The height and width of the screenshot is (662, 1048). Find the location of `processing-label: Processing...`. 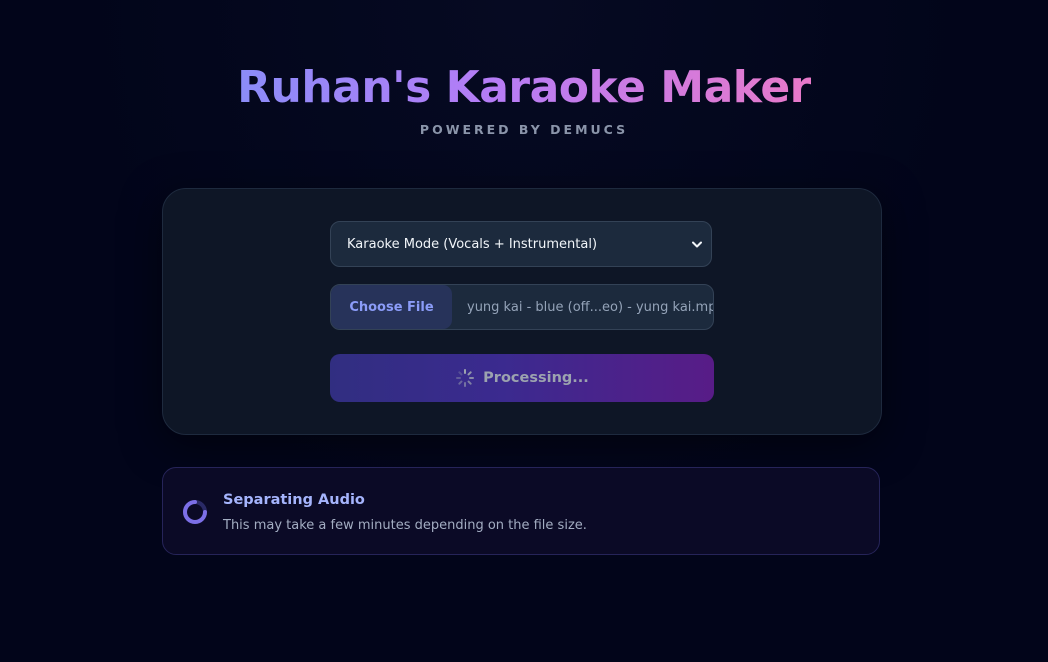

processing-label: Processing... is located at coordinates (536, 378).